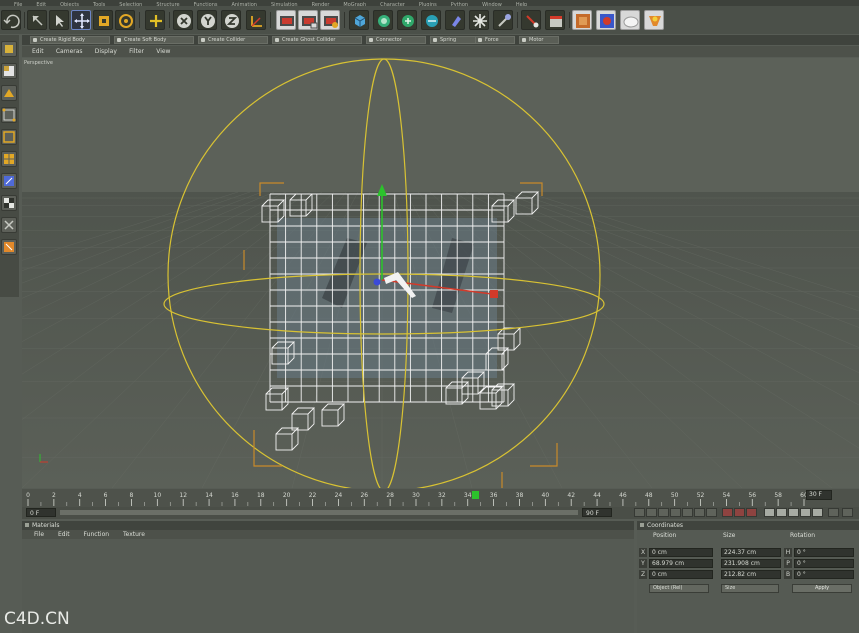 Image resolution: width=859 pixels, height=633 pixels. I want to click on position-key-button, so click(769, 512).